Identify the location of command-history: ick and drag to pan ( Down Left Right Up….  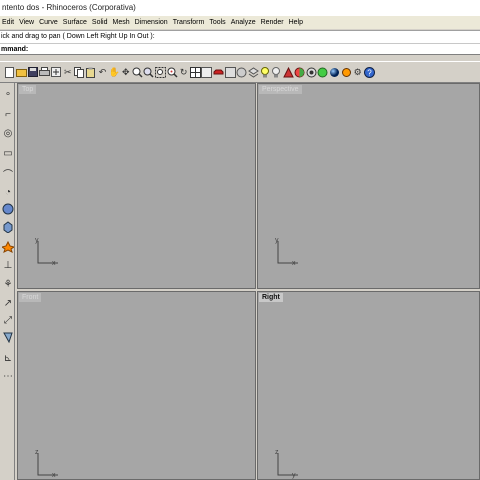
(240, 36).